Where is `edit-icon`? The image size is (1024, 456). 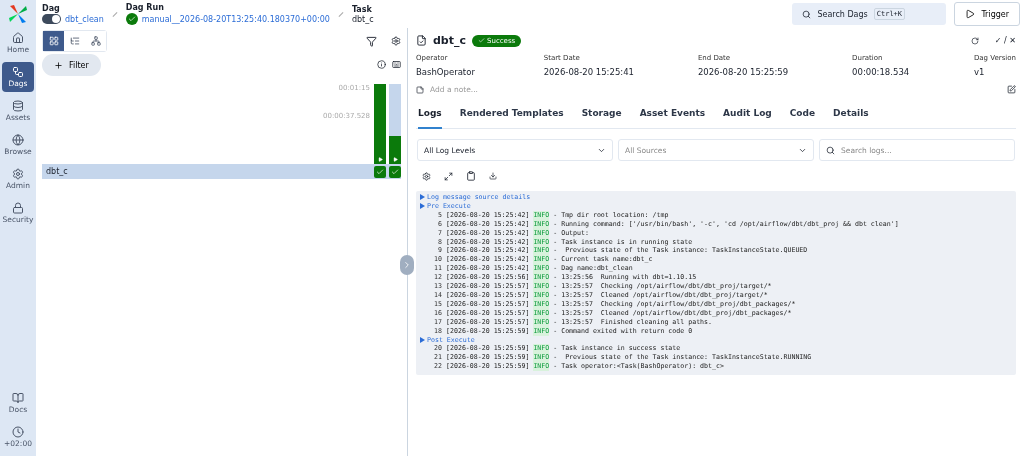
edit-icon is located at coordinates (1011, 89).